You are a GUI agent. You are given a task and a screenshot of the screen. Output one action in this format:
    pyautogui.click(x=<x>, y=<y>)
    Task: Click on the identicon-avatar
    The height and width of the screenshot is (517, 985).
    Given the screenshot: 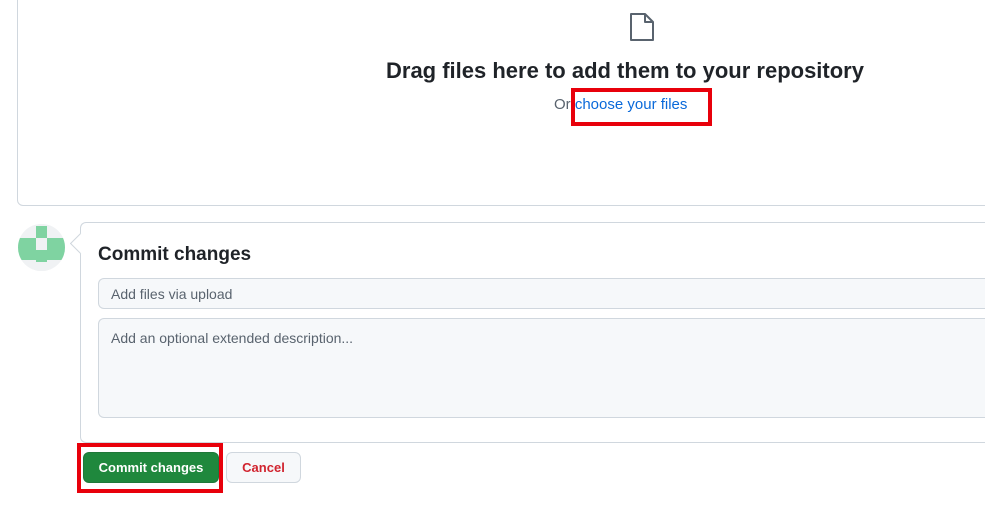 What is the action you would take?
    pyautogui.click(x=41, y=247)
    